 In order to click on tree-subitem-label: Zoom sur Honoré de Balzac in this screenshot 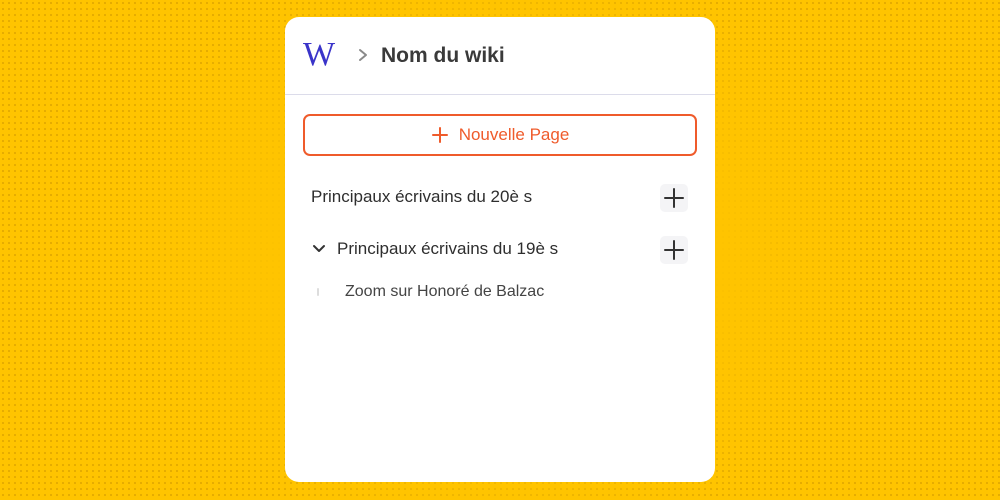, I will do `click(445, 291)`.